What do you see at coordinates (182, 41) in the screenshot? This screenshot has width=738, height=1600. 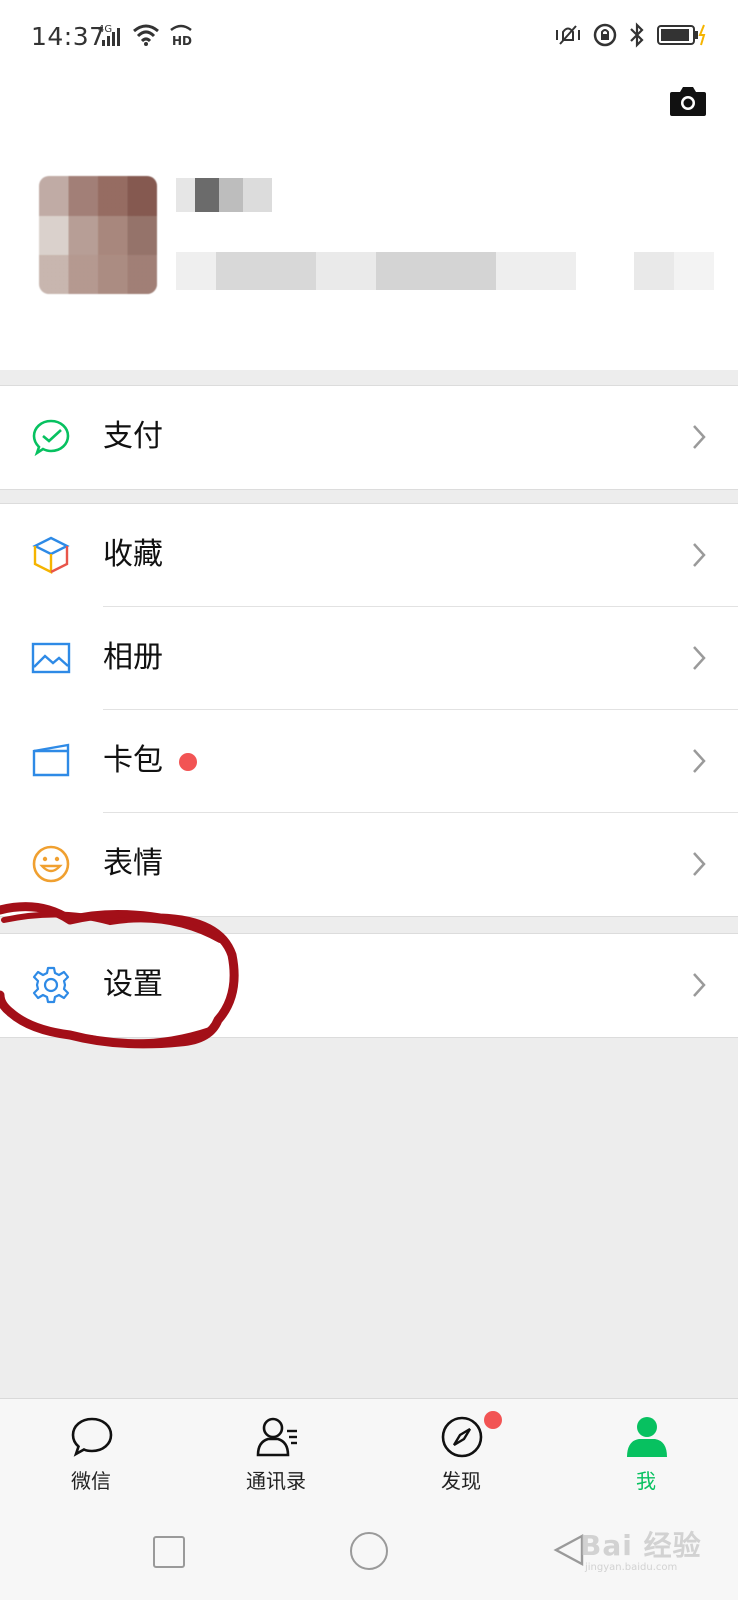 I see `svg-text: HD` at bounding box center [182, 41].